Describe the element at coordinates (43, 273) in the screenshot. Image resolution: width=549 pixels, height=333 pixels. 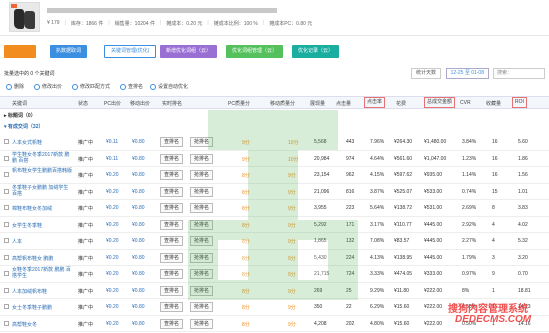
I see `keyword-link: 女鞋冬季2017新款 鹏鹏 百搭学生` at that location.